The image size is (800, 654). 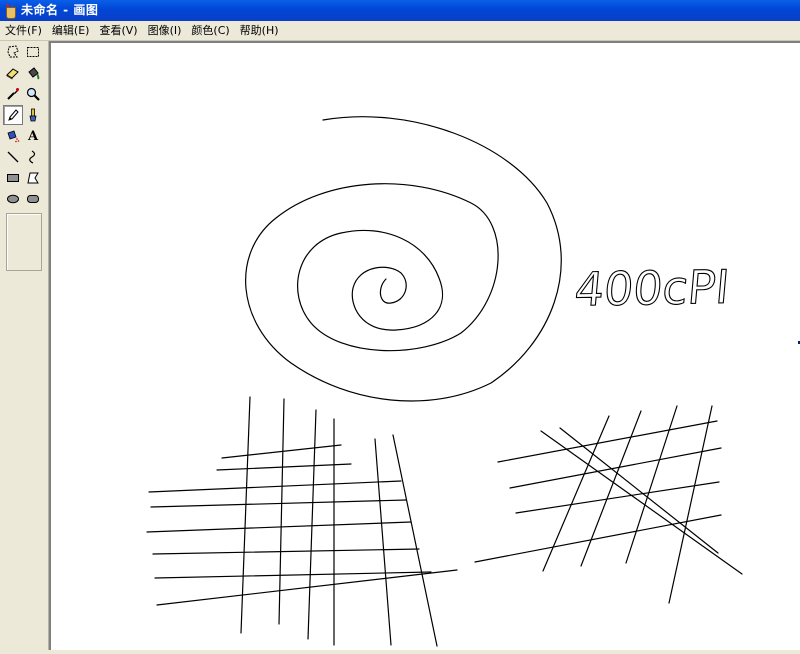 What do you see at coordinates (60, 10) in the screenshot?
I see `window-title: 未命名 - 画图` at bounding box center [60, 10].